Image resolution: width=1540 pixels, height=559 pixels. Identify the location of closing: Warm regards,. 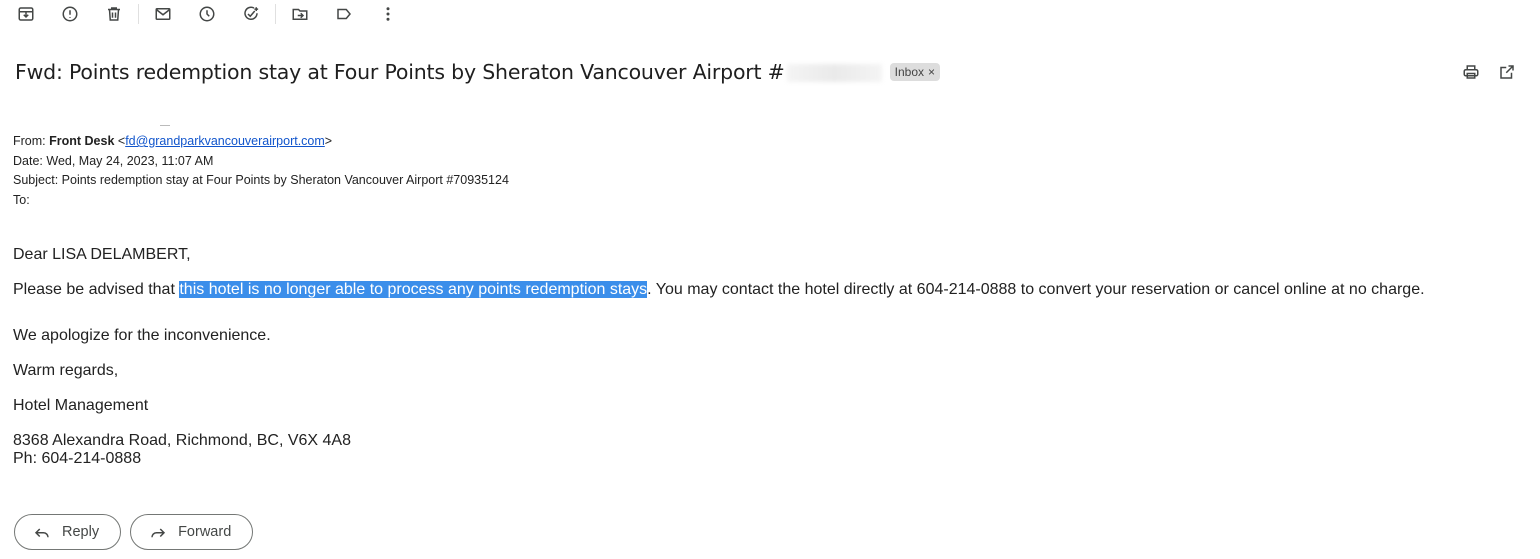
(66, 370).